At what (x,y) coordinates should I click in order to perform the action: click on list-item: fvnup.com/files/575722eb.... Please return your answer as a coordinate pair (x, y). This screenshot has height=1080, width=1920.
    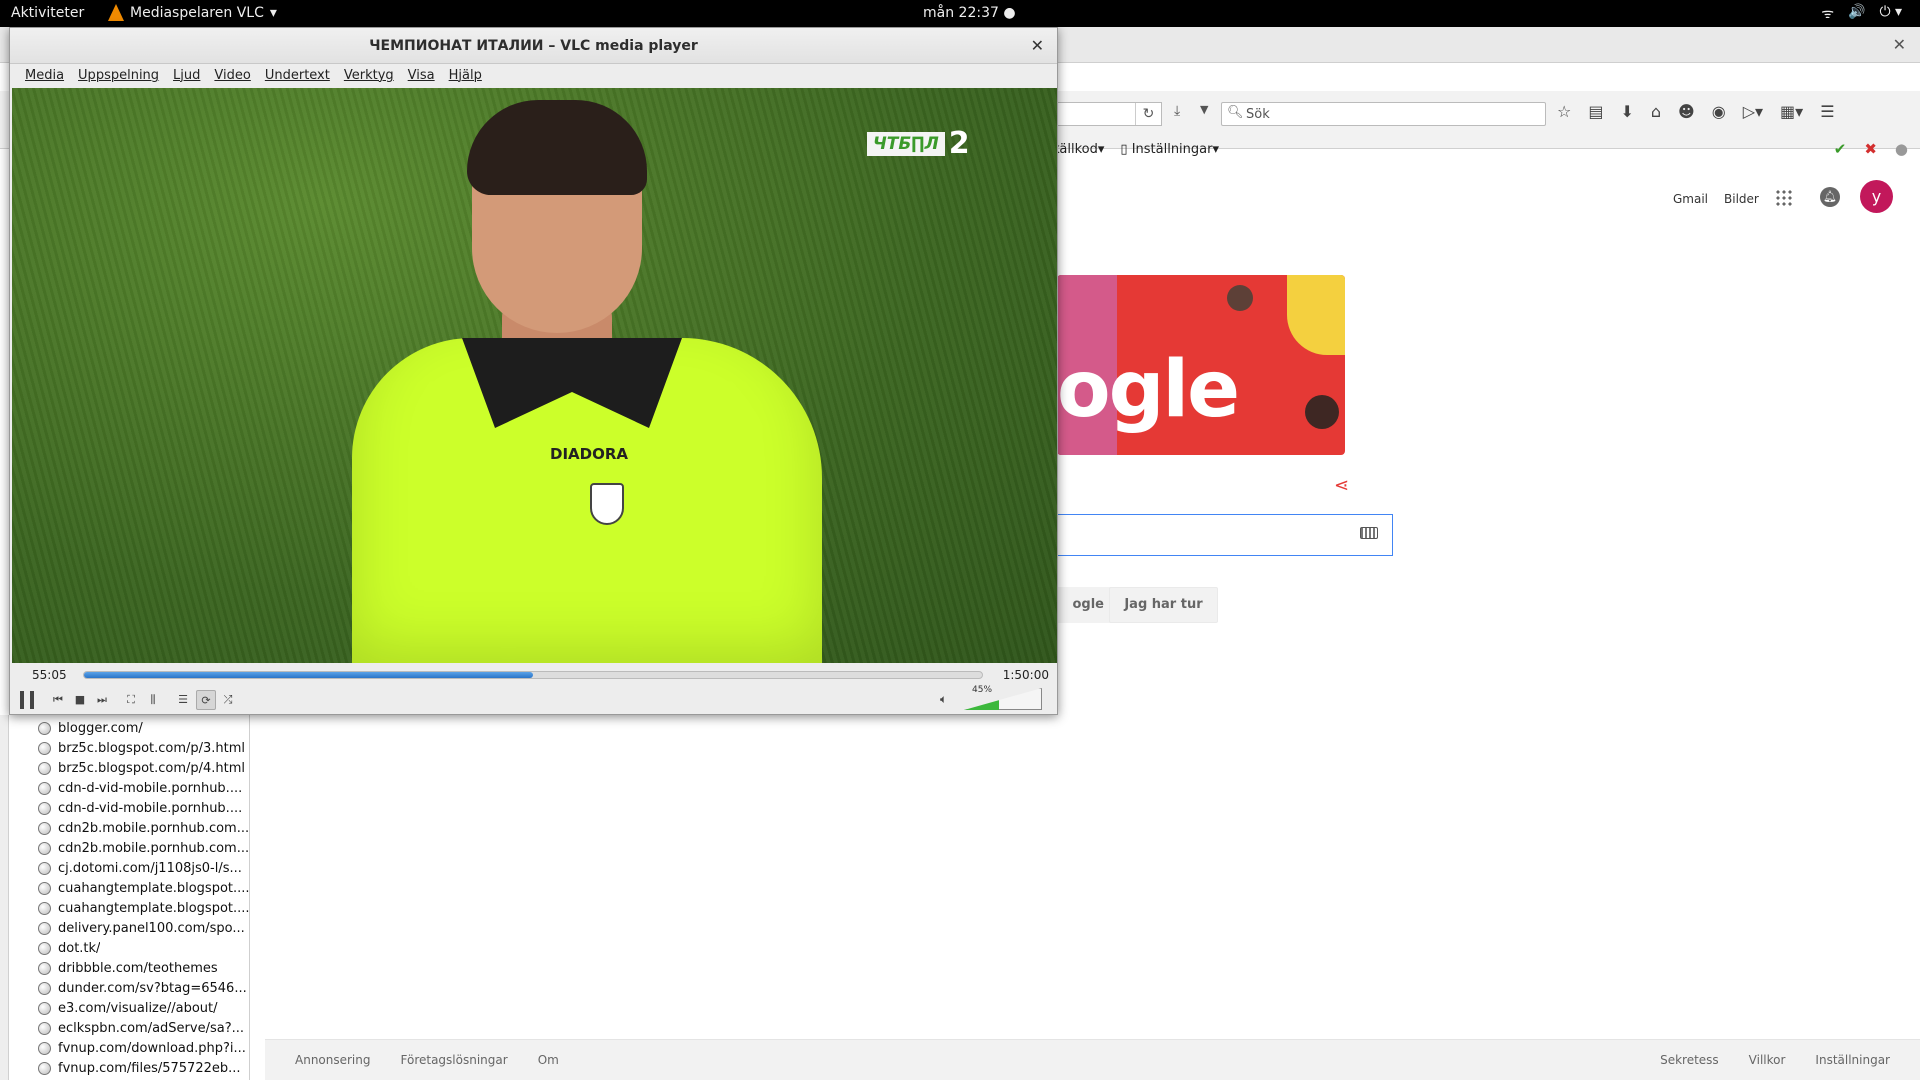
    Looking at the image, I should click on (144, 1068).